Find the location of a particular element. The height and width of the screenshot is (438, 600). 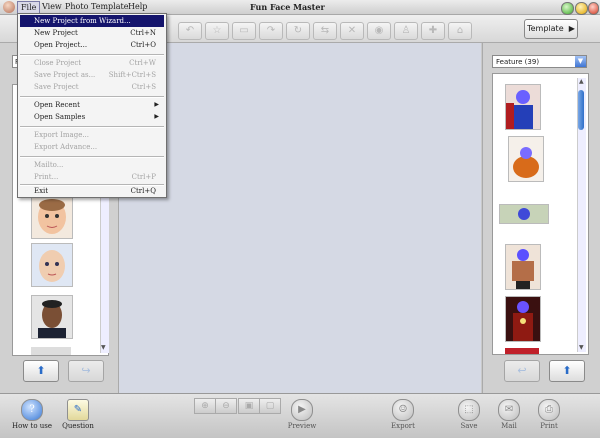

template-button: Template ▶ is located at coordinates (551, 29).